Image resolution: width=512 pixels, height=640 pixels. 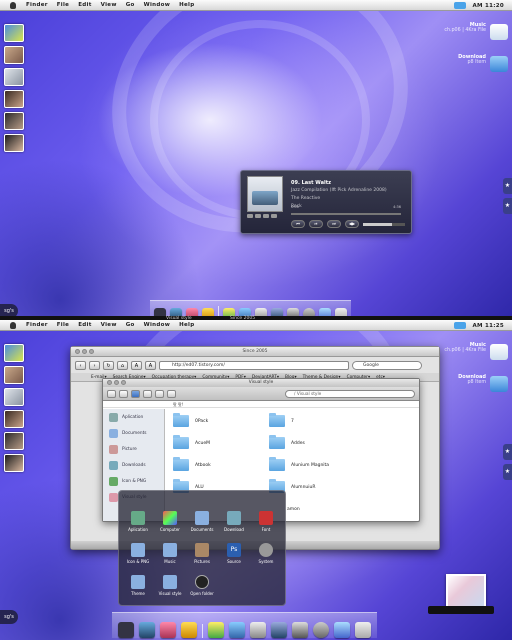 I want to click on stack-item: Download, so click(x=234, y=521).